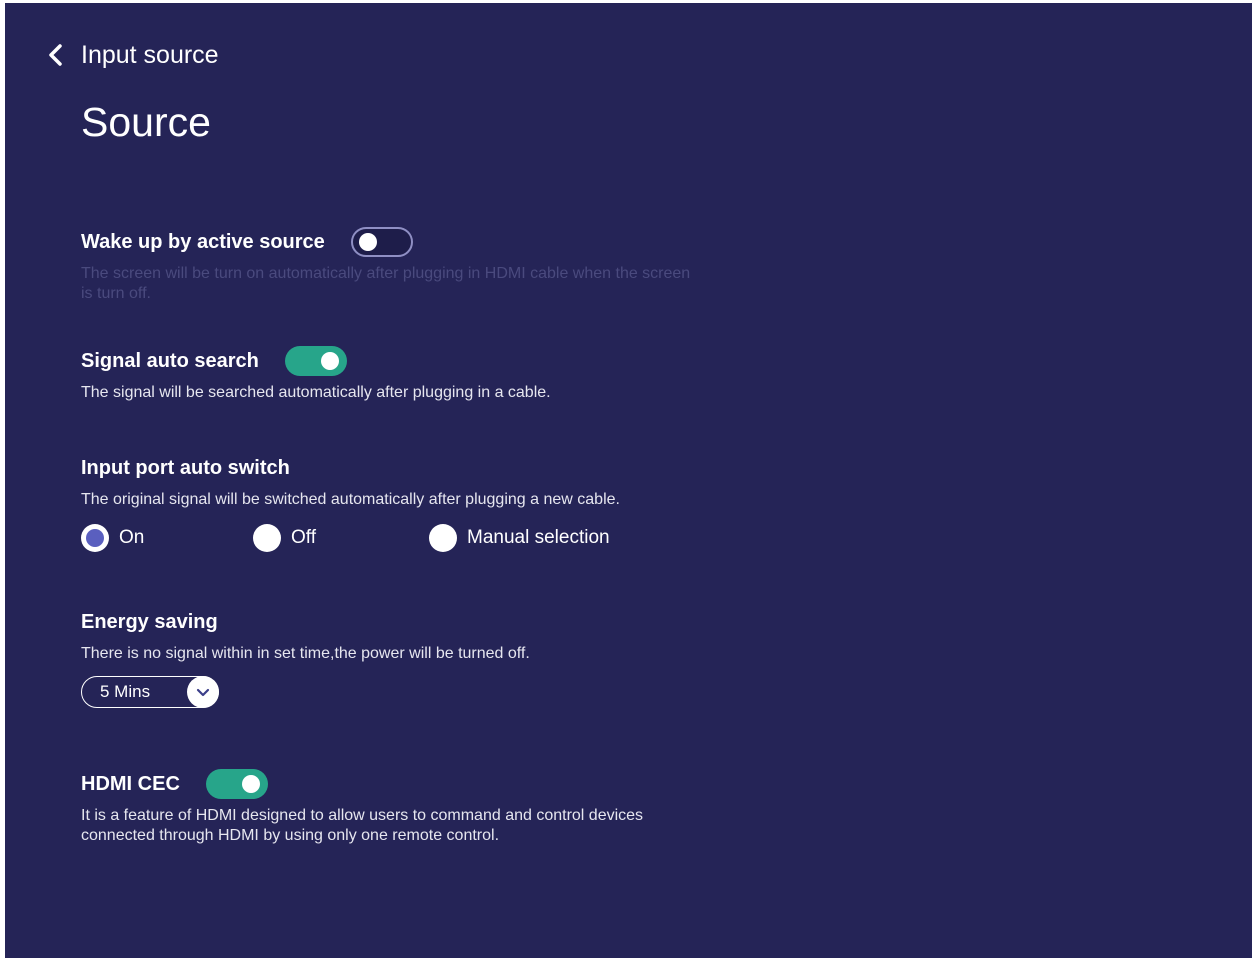  What do you see at coordinates (55, 55) in the screenshot?
I see `back-chevron-icon` at bounding box center [55, 55].